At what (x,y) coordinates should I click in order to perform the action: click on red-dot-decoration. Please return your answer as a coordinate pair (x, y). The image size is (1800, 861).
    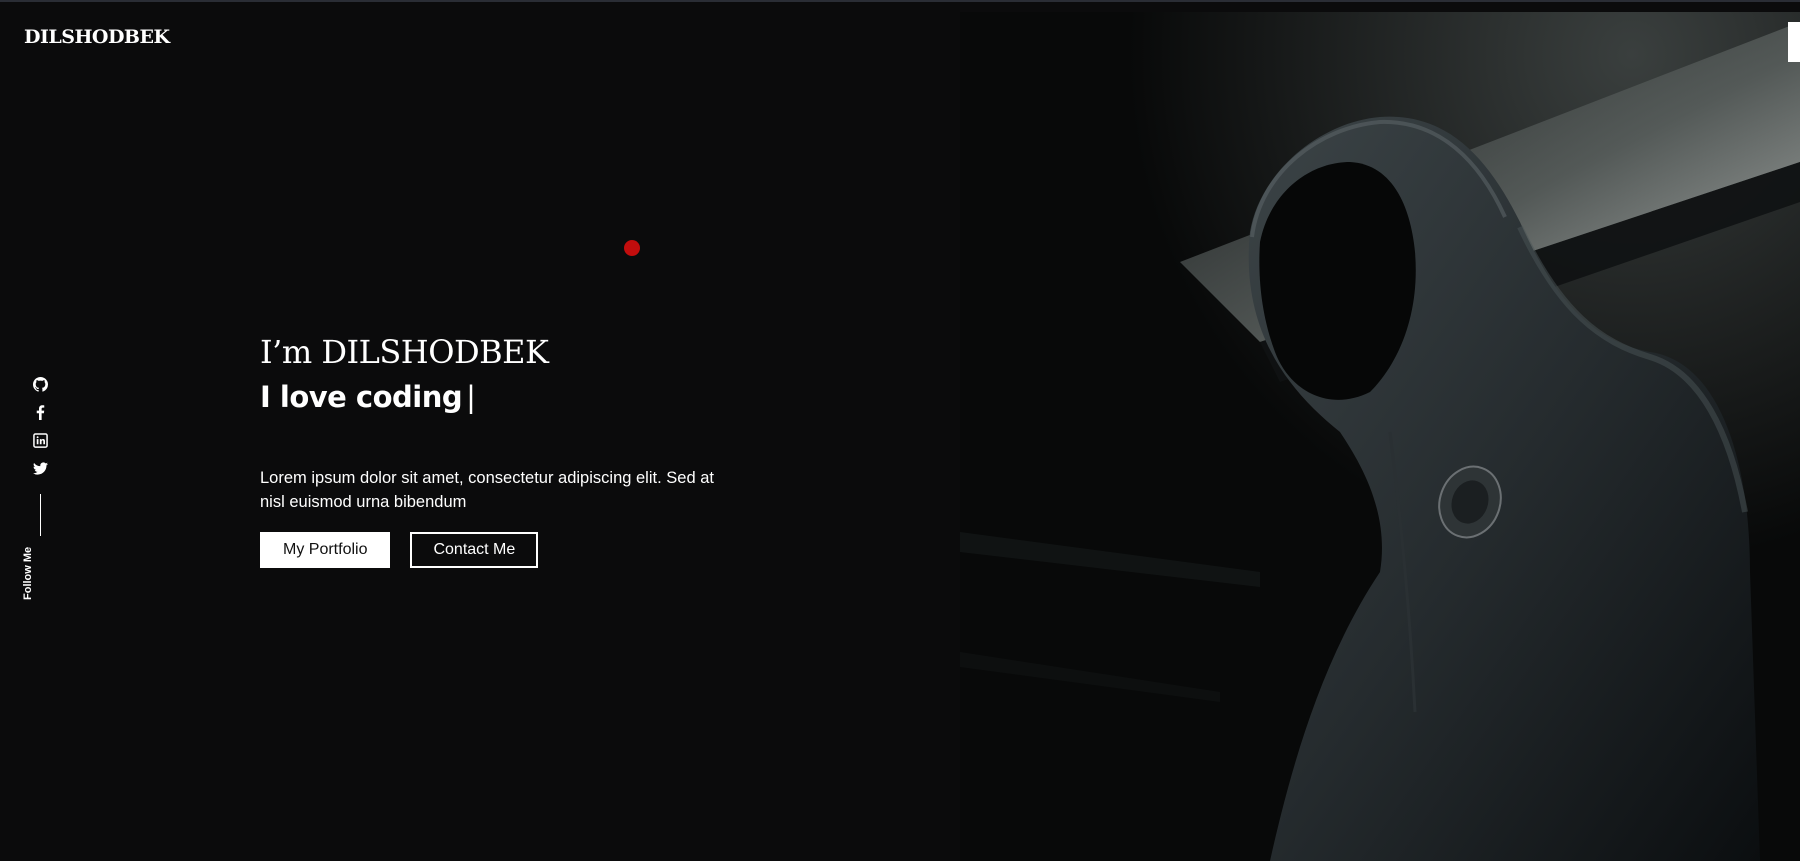
    Looking at the image, I should click on (632, 248).